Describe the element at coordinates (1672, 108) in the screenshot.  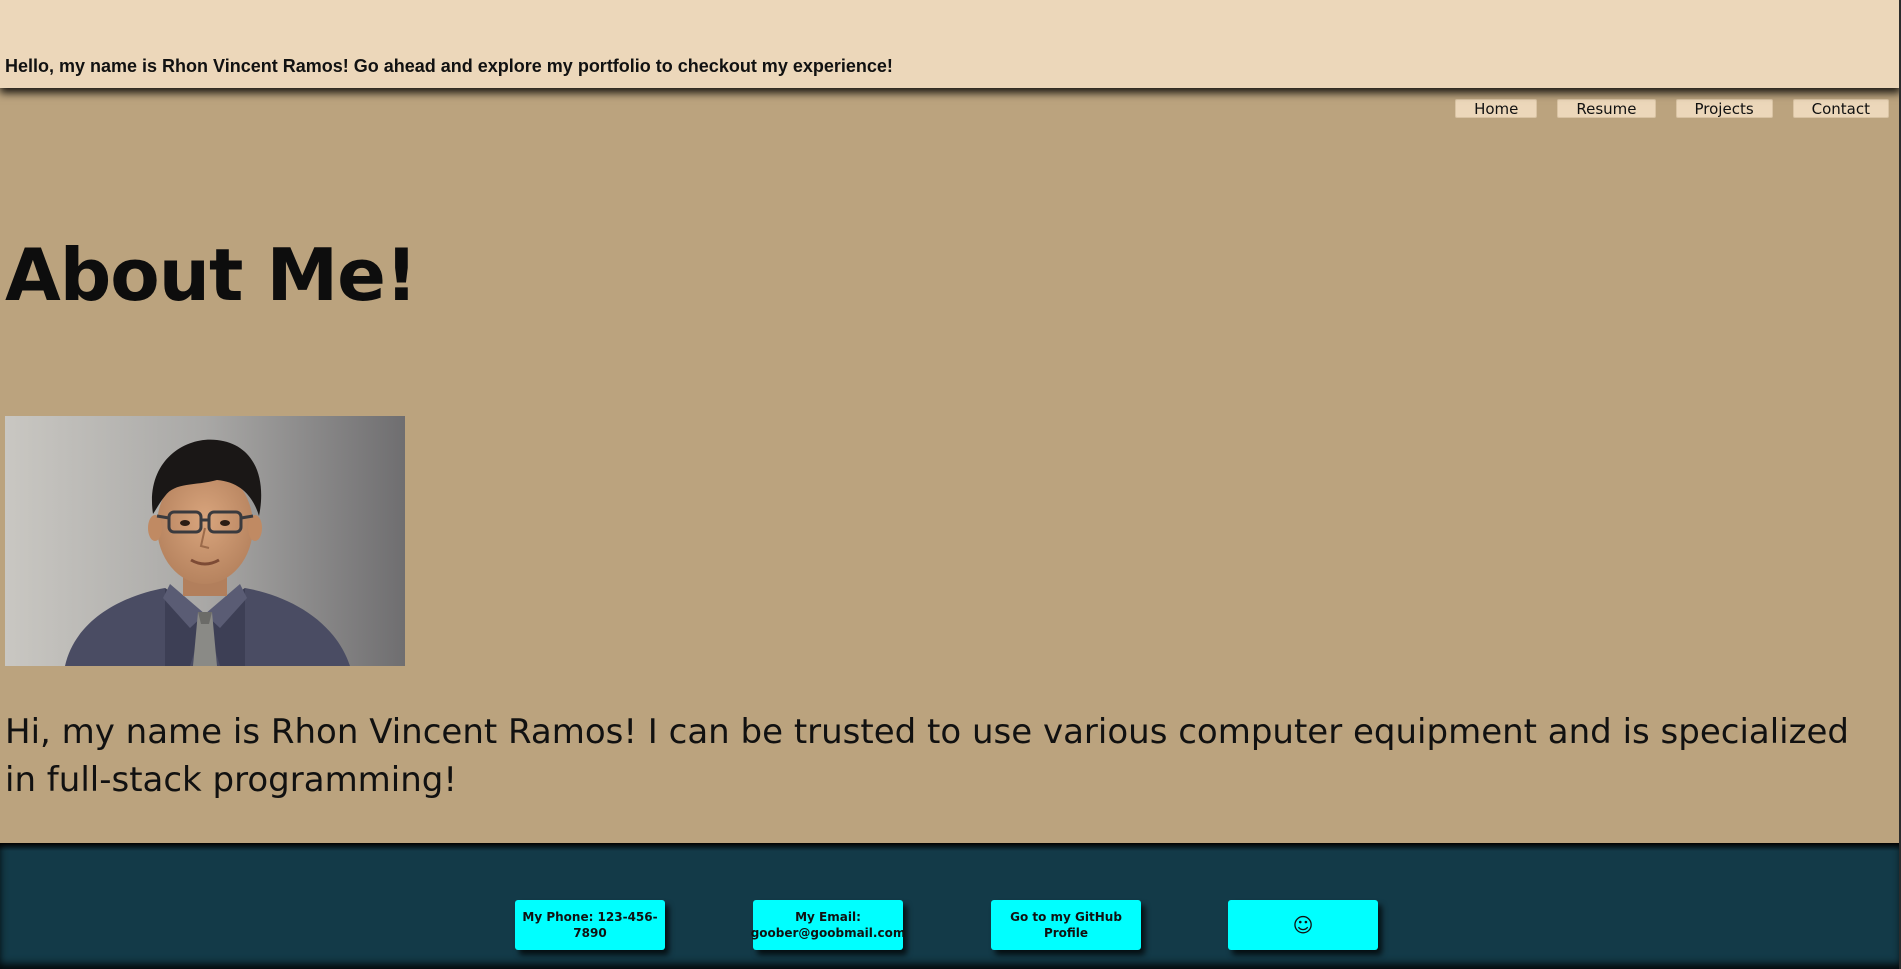
I see `main-nav: Home Resume Projects Contact` at that location.